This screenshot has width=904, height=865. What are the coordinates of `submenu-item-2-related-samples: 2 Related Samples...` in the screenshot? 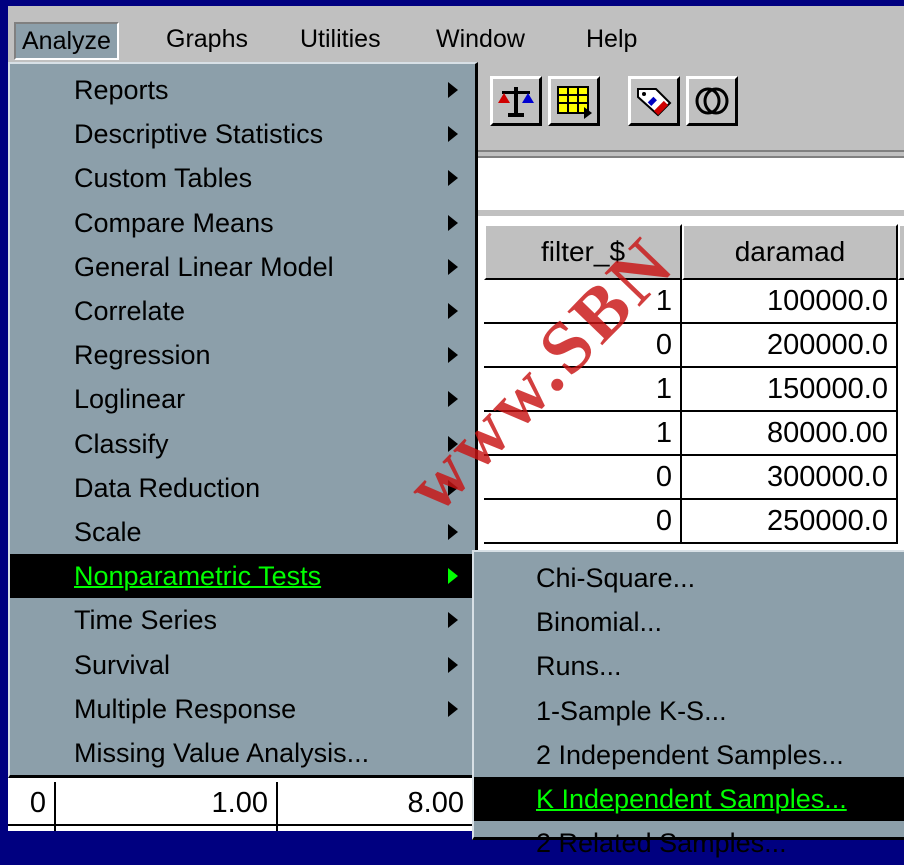 It's located at (689, 843).